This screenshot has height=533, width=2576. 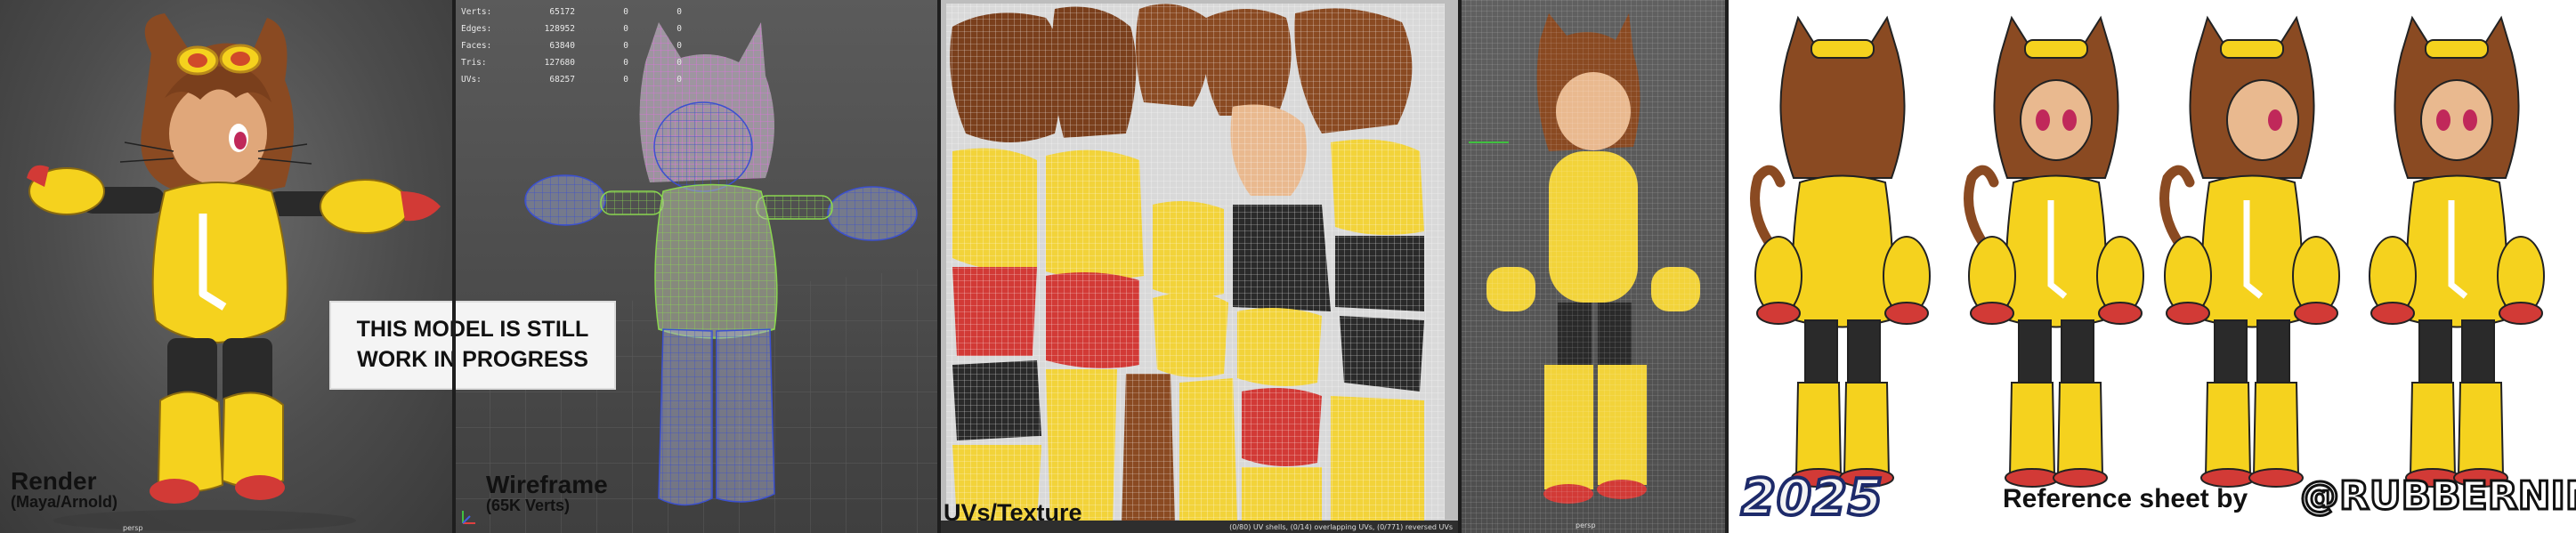 I want to click on notice-line-1: THIS MODEL IS STILL, so click(x=473, y=330).